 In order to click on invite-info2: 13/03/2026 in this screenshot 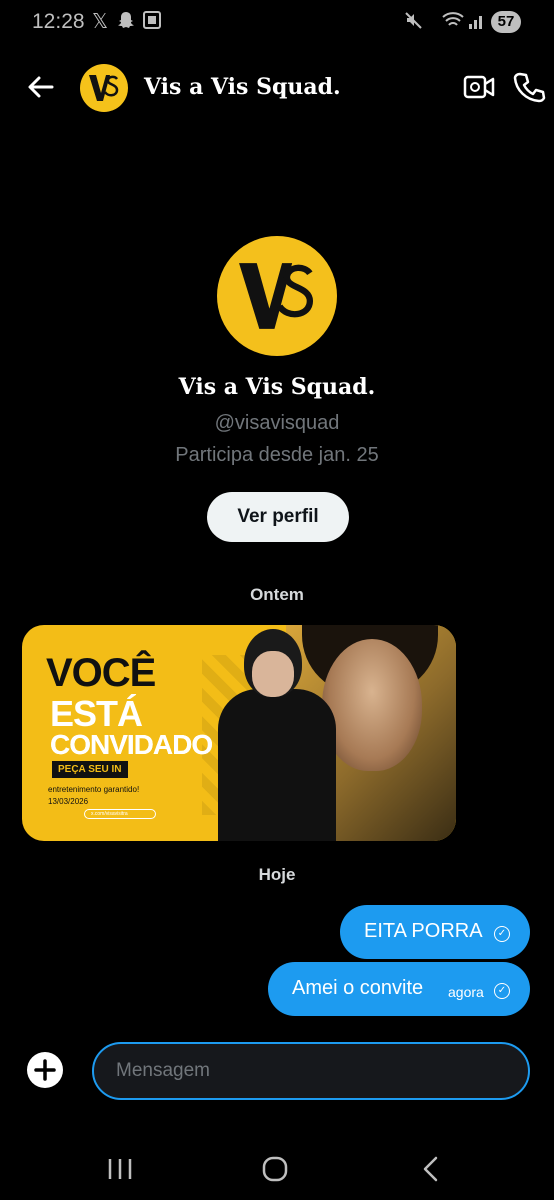, I will do `click(68, 801)`.